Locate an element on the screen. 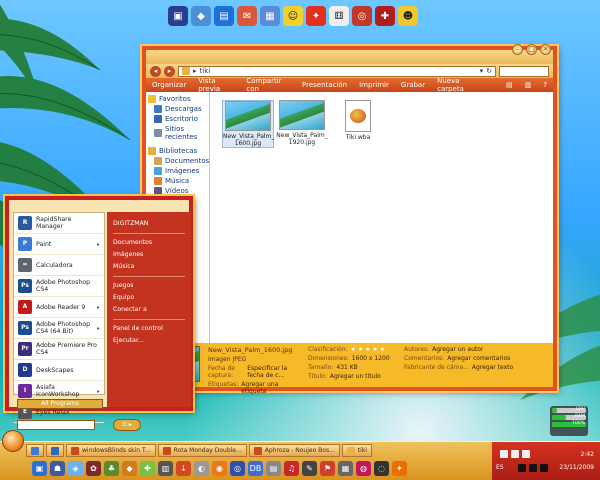  nav-item-documents: Documentos is located at coordinates (178, 161).